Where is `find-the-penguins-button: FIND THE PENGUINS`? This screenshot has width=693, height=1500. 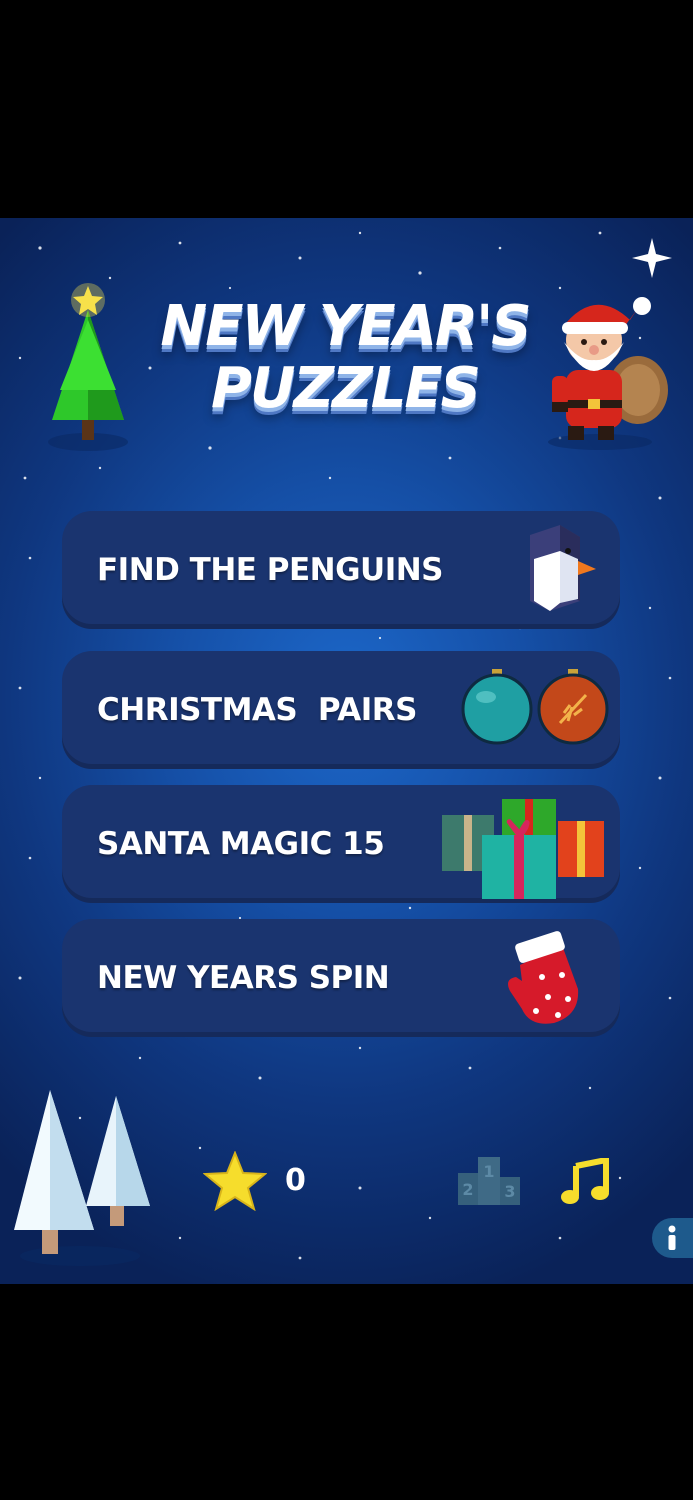
find-the-penguins-button: FIND THE PENGUINS is located at coordinates (341, 570).